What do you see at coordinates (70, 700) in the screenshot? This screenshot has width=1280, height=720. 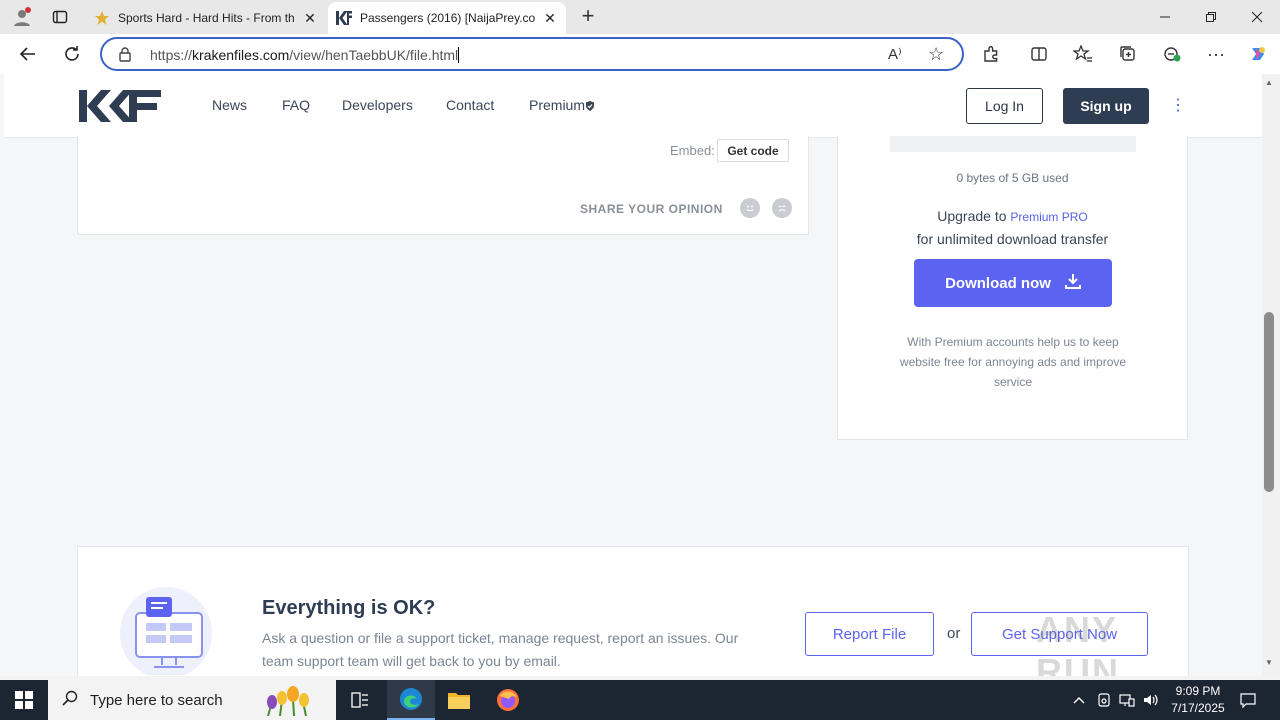 I see `search-icon` at bounding box center [70, 700].